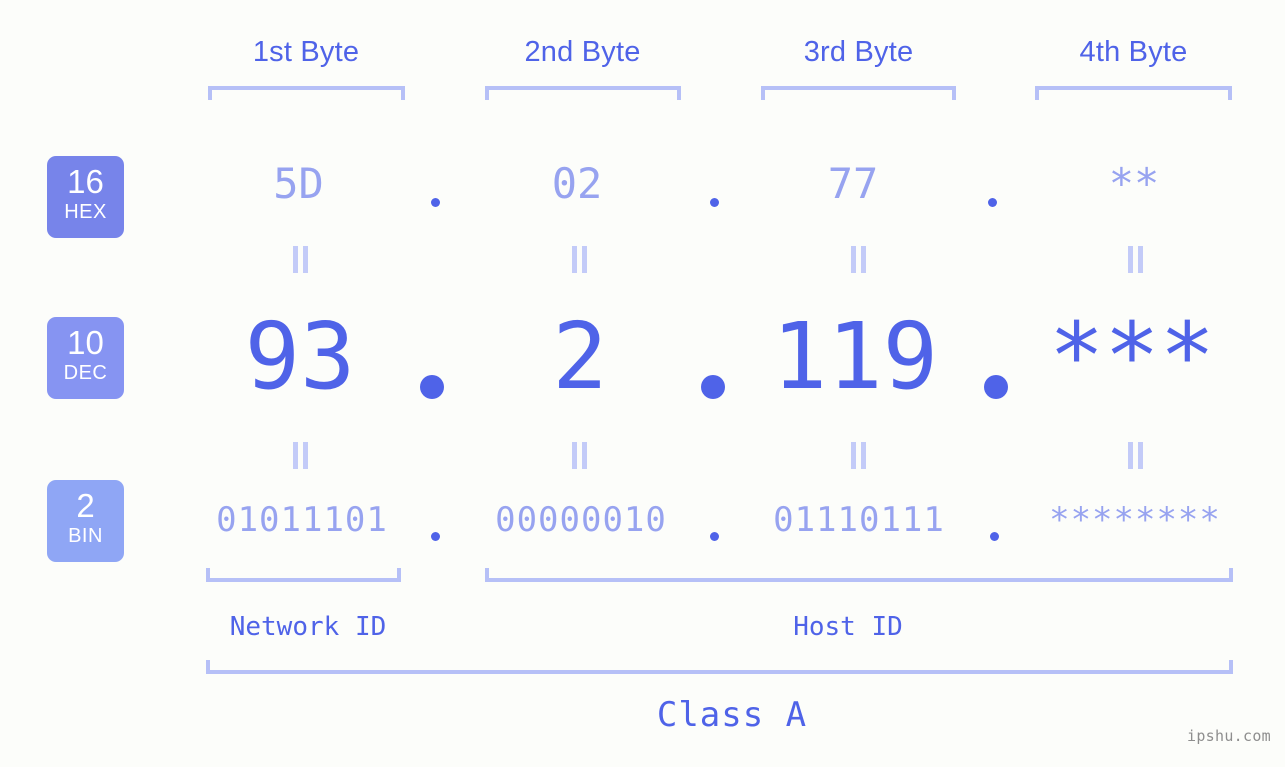  I want to click on dec-byte-1: 93, so click(300, 356).